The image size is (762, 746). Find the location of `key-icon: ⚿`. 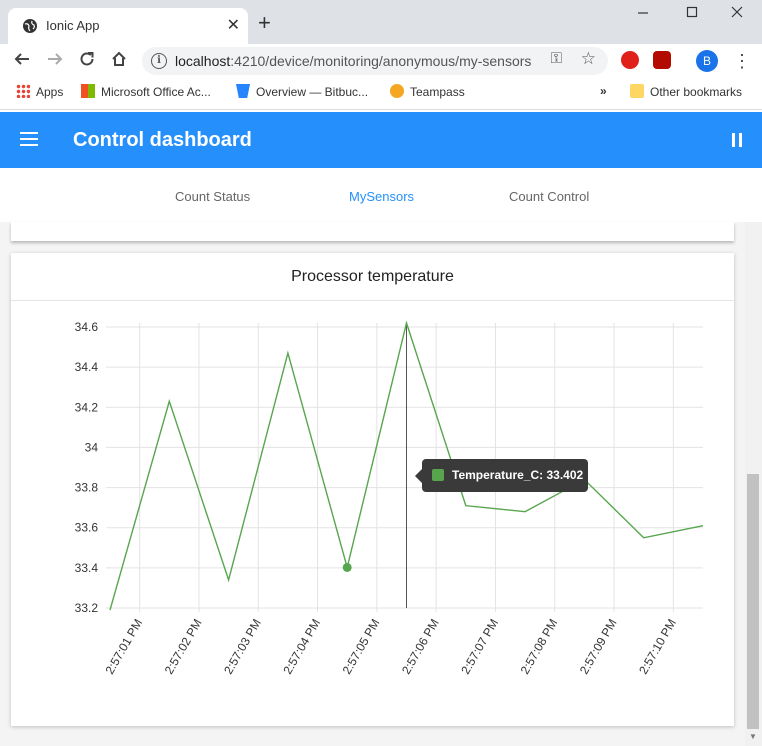

key-icon: ⚿ is located at coordinates (556, 58).